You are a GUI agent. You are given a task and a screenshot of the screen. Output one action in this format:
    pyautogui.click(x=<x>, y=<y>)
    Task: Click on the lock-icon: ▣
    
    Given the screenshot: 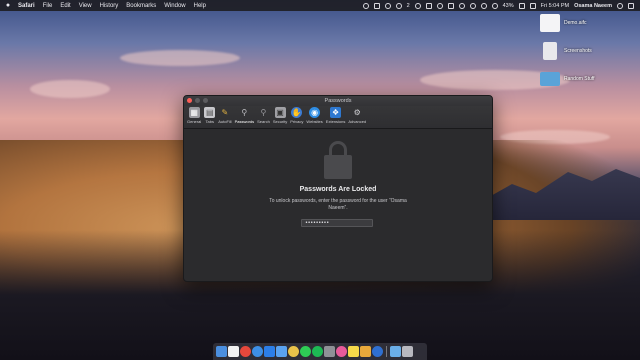 What is the action you would take?
    pyautogui.click(x=280, y=112)
    